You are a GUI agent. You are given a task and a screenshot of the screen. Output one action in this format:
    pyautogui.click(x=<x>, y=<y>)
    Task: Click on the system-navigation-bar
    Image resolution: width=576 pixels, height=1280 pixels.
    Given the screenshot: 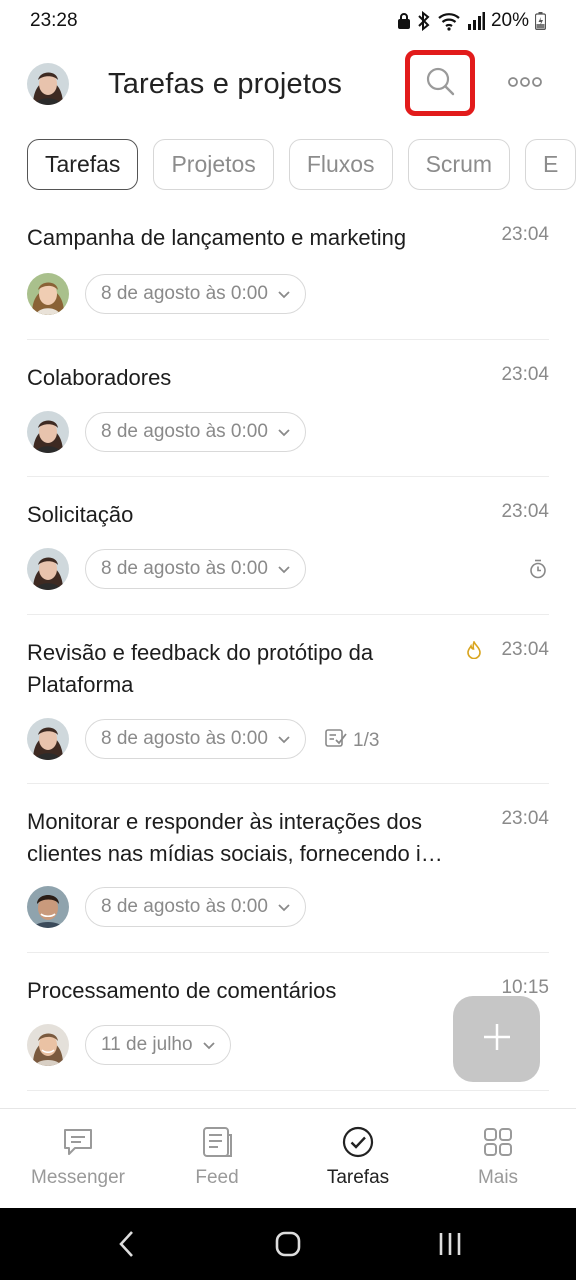 What is the action you would take?
    pyautogui.click(x=288, y=1244)
    